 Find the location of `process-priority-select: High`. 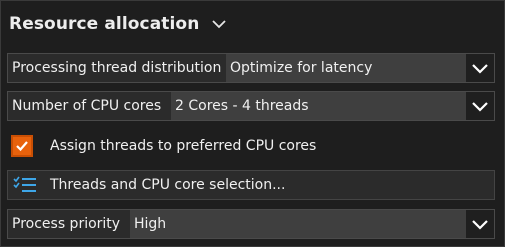

process-priority-select: High is located at coordinates (312, 224).